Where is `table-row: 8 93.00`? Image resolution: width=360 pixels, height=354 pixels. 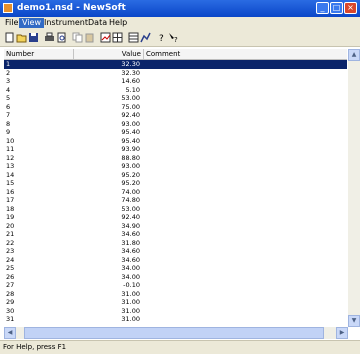
table-row: 8 93.00 is located at coordinates (175, 124).